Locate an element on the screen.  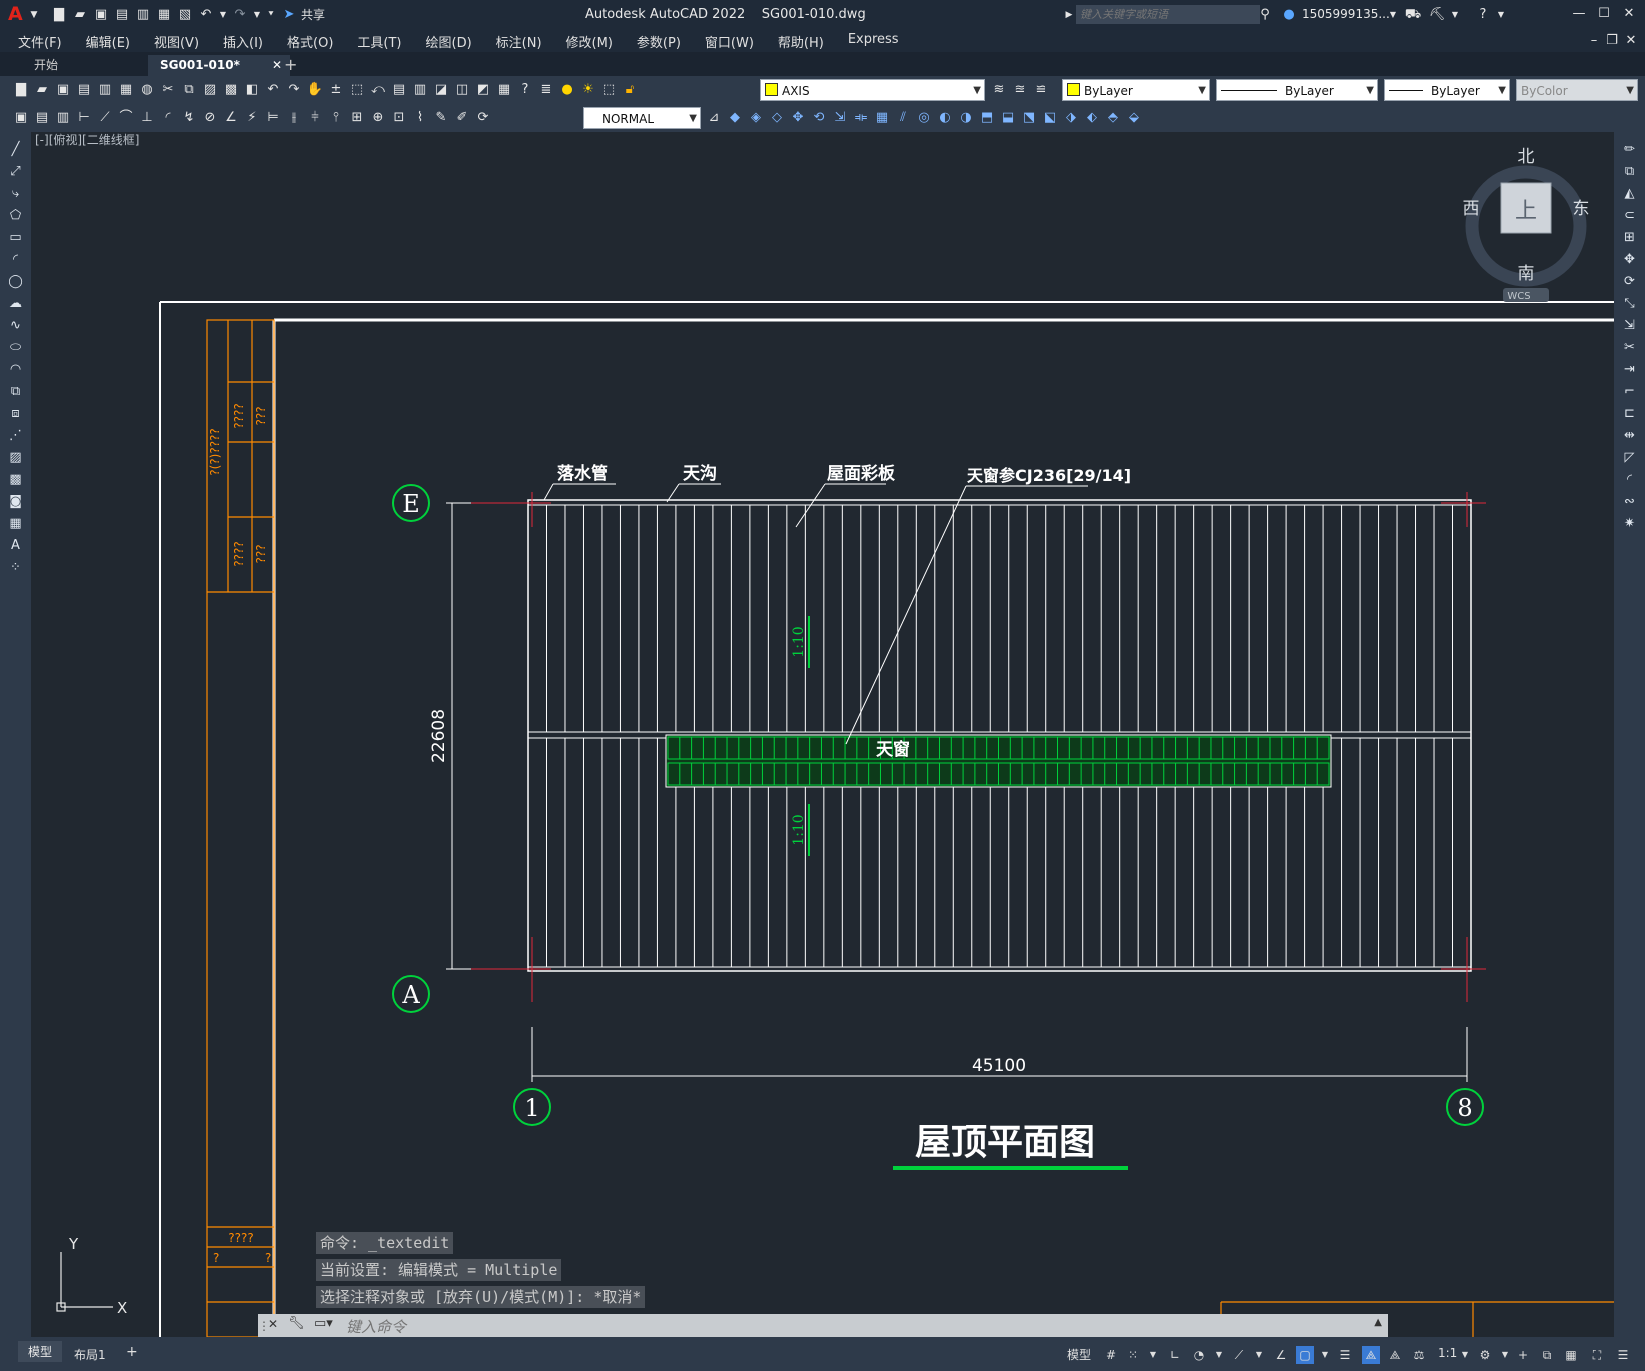
qnew-icon: ▇ is located at coordinates (21, 90).